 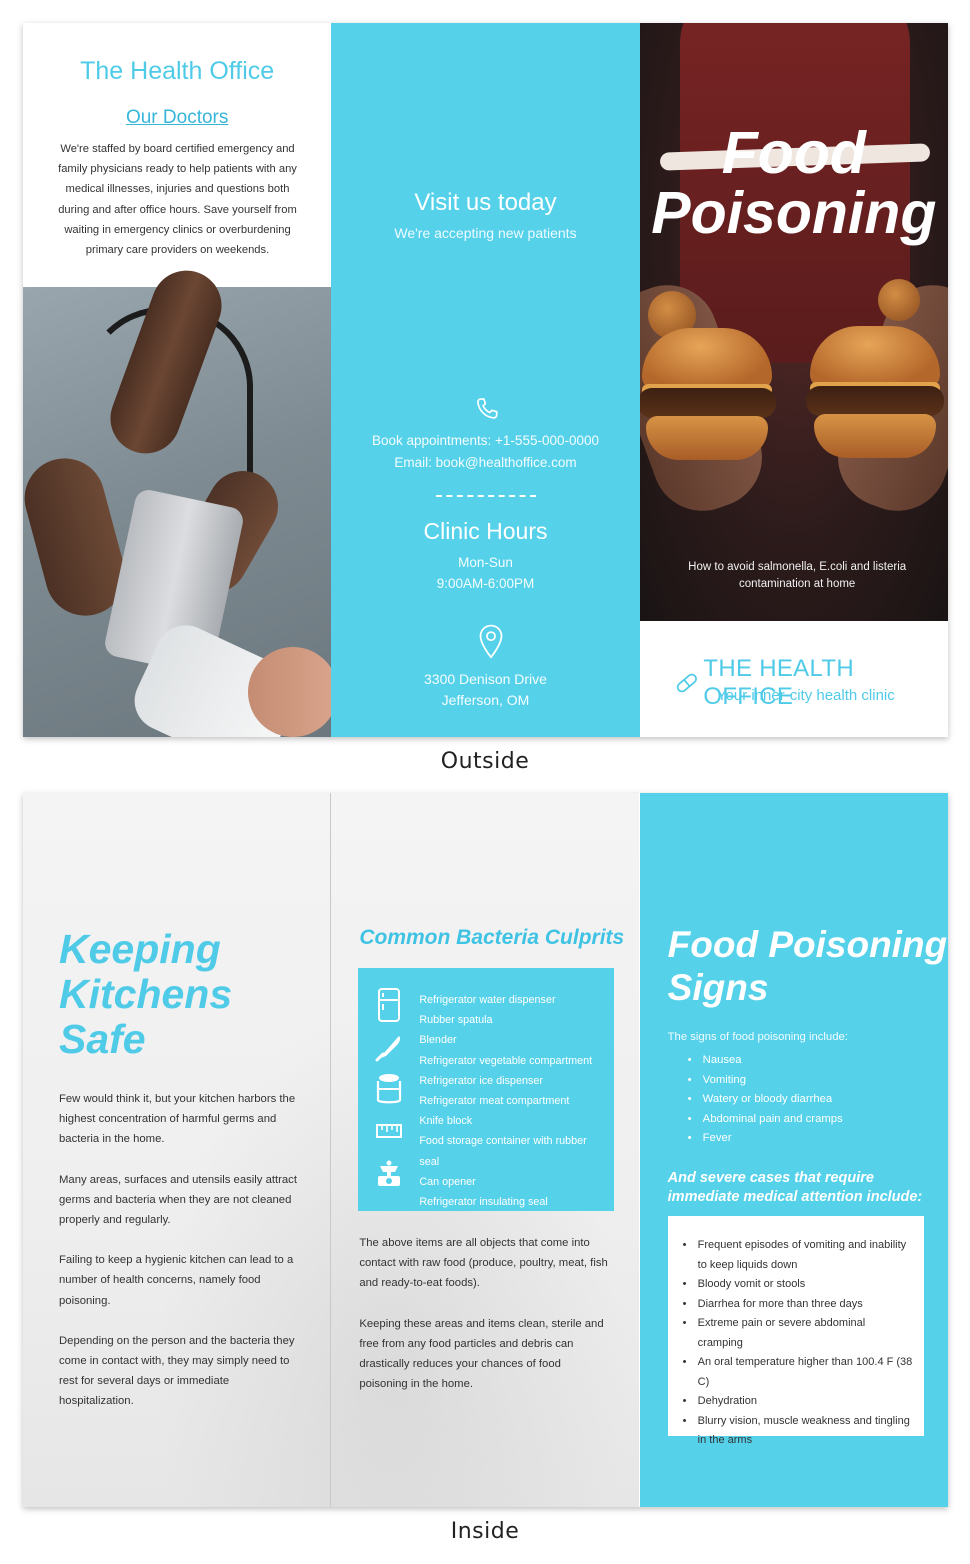 I want to click on cover-title: Food Poisoning, so click(x=794, y=183).